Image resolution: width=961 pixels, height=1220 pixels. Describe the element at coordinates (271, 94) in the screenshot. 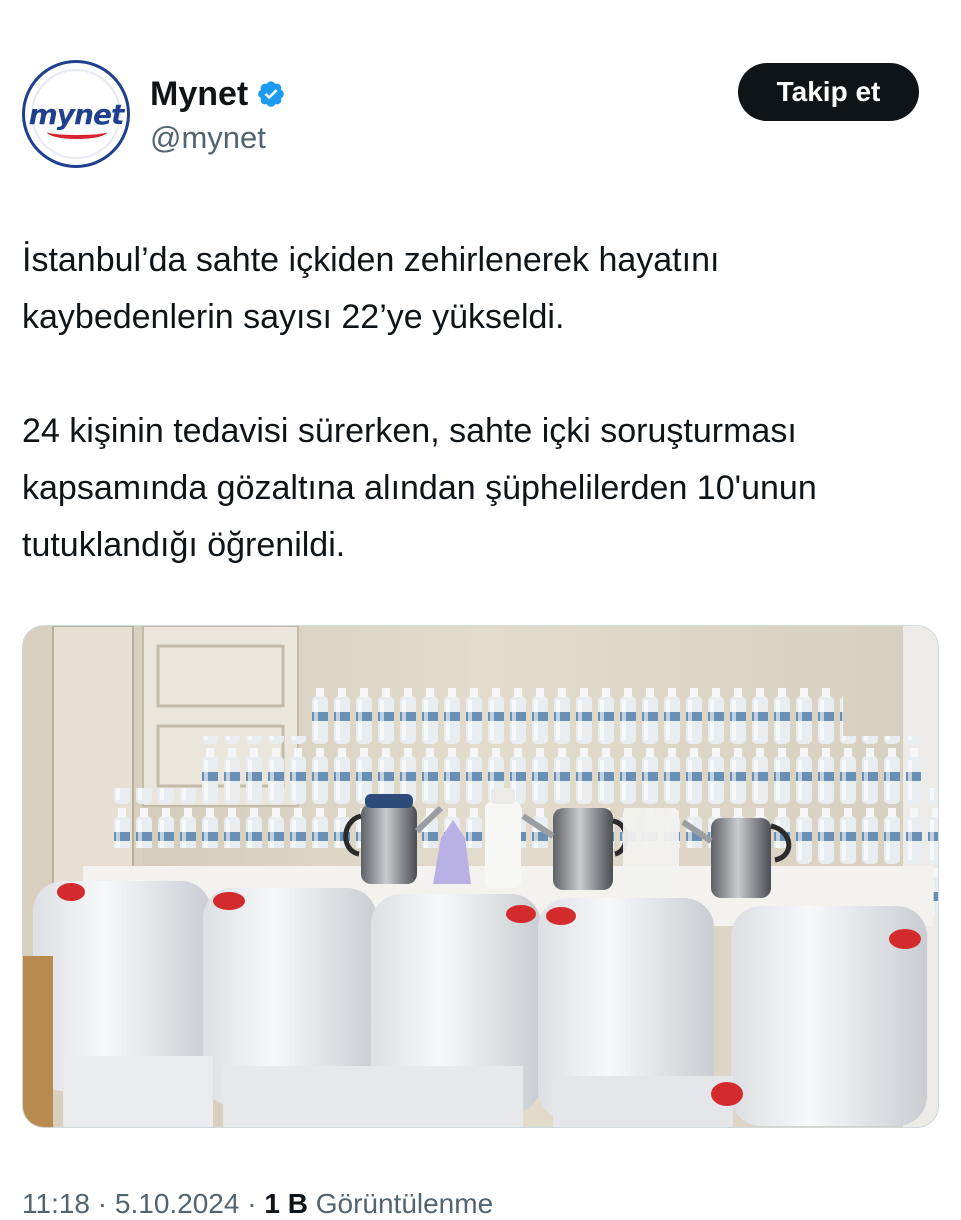

I see `verified-badge-icon` at that location.